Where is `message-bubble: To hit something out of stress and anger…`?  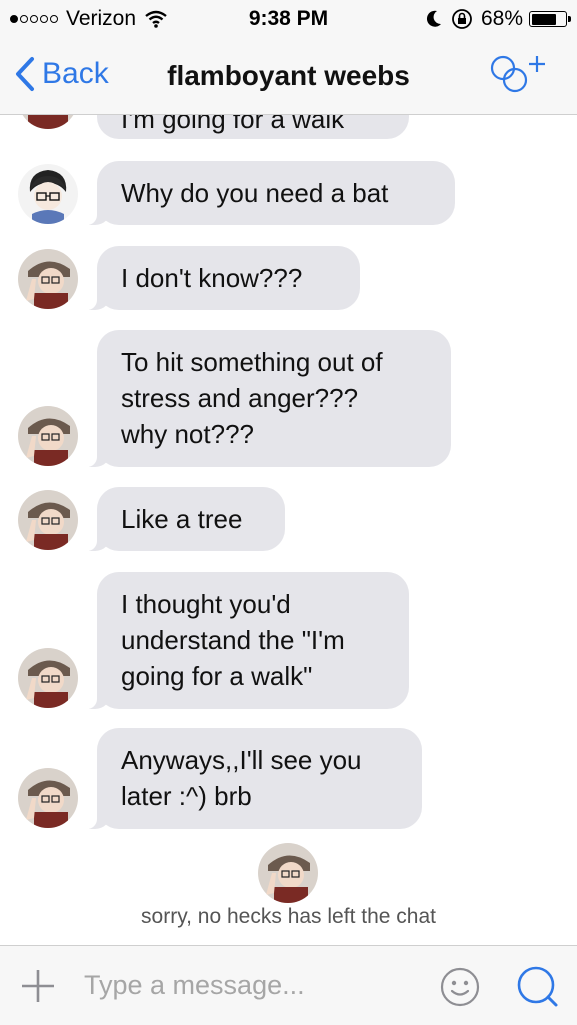
message-bubble: To hit something out of stress and anger… is located at coordinates (266, 398).